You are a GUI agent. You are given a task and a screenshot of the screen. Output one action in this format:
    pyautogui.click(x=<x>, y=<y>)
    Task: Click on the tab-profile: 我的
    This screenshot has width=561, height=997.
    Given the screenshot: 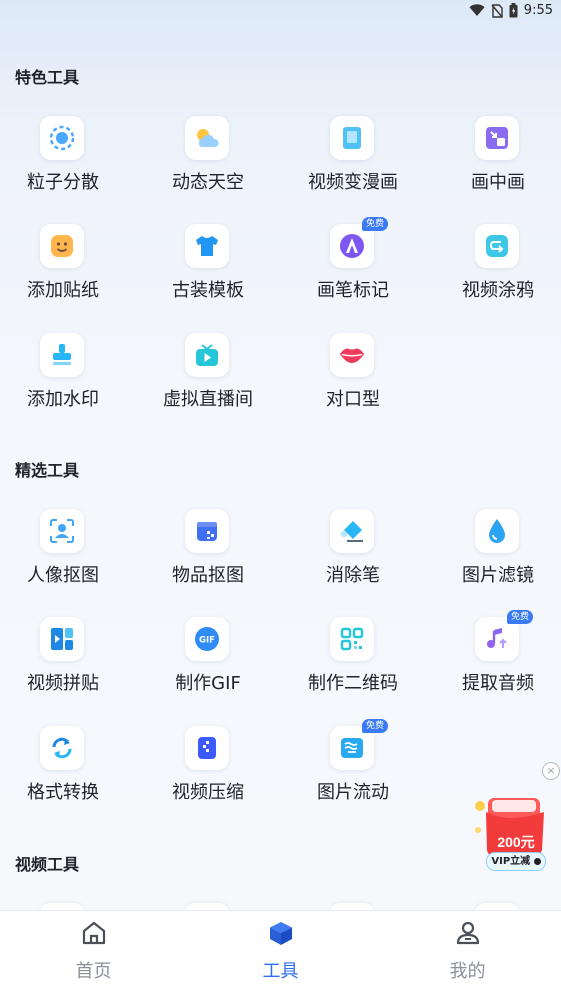 What is the action you would take?
    pyautogui.click(x=467, y=954)
    